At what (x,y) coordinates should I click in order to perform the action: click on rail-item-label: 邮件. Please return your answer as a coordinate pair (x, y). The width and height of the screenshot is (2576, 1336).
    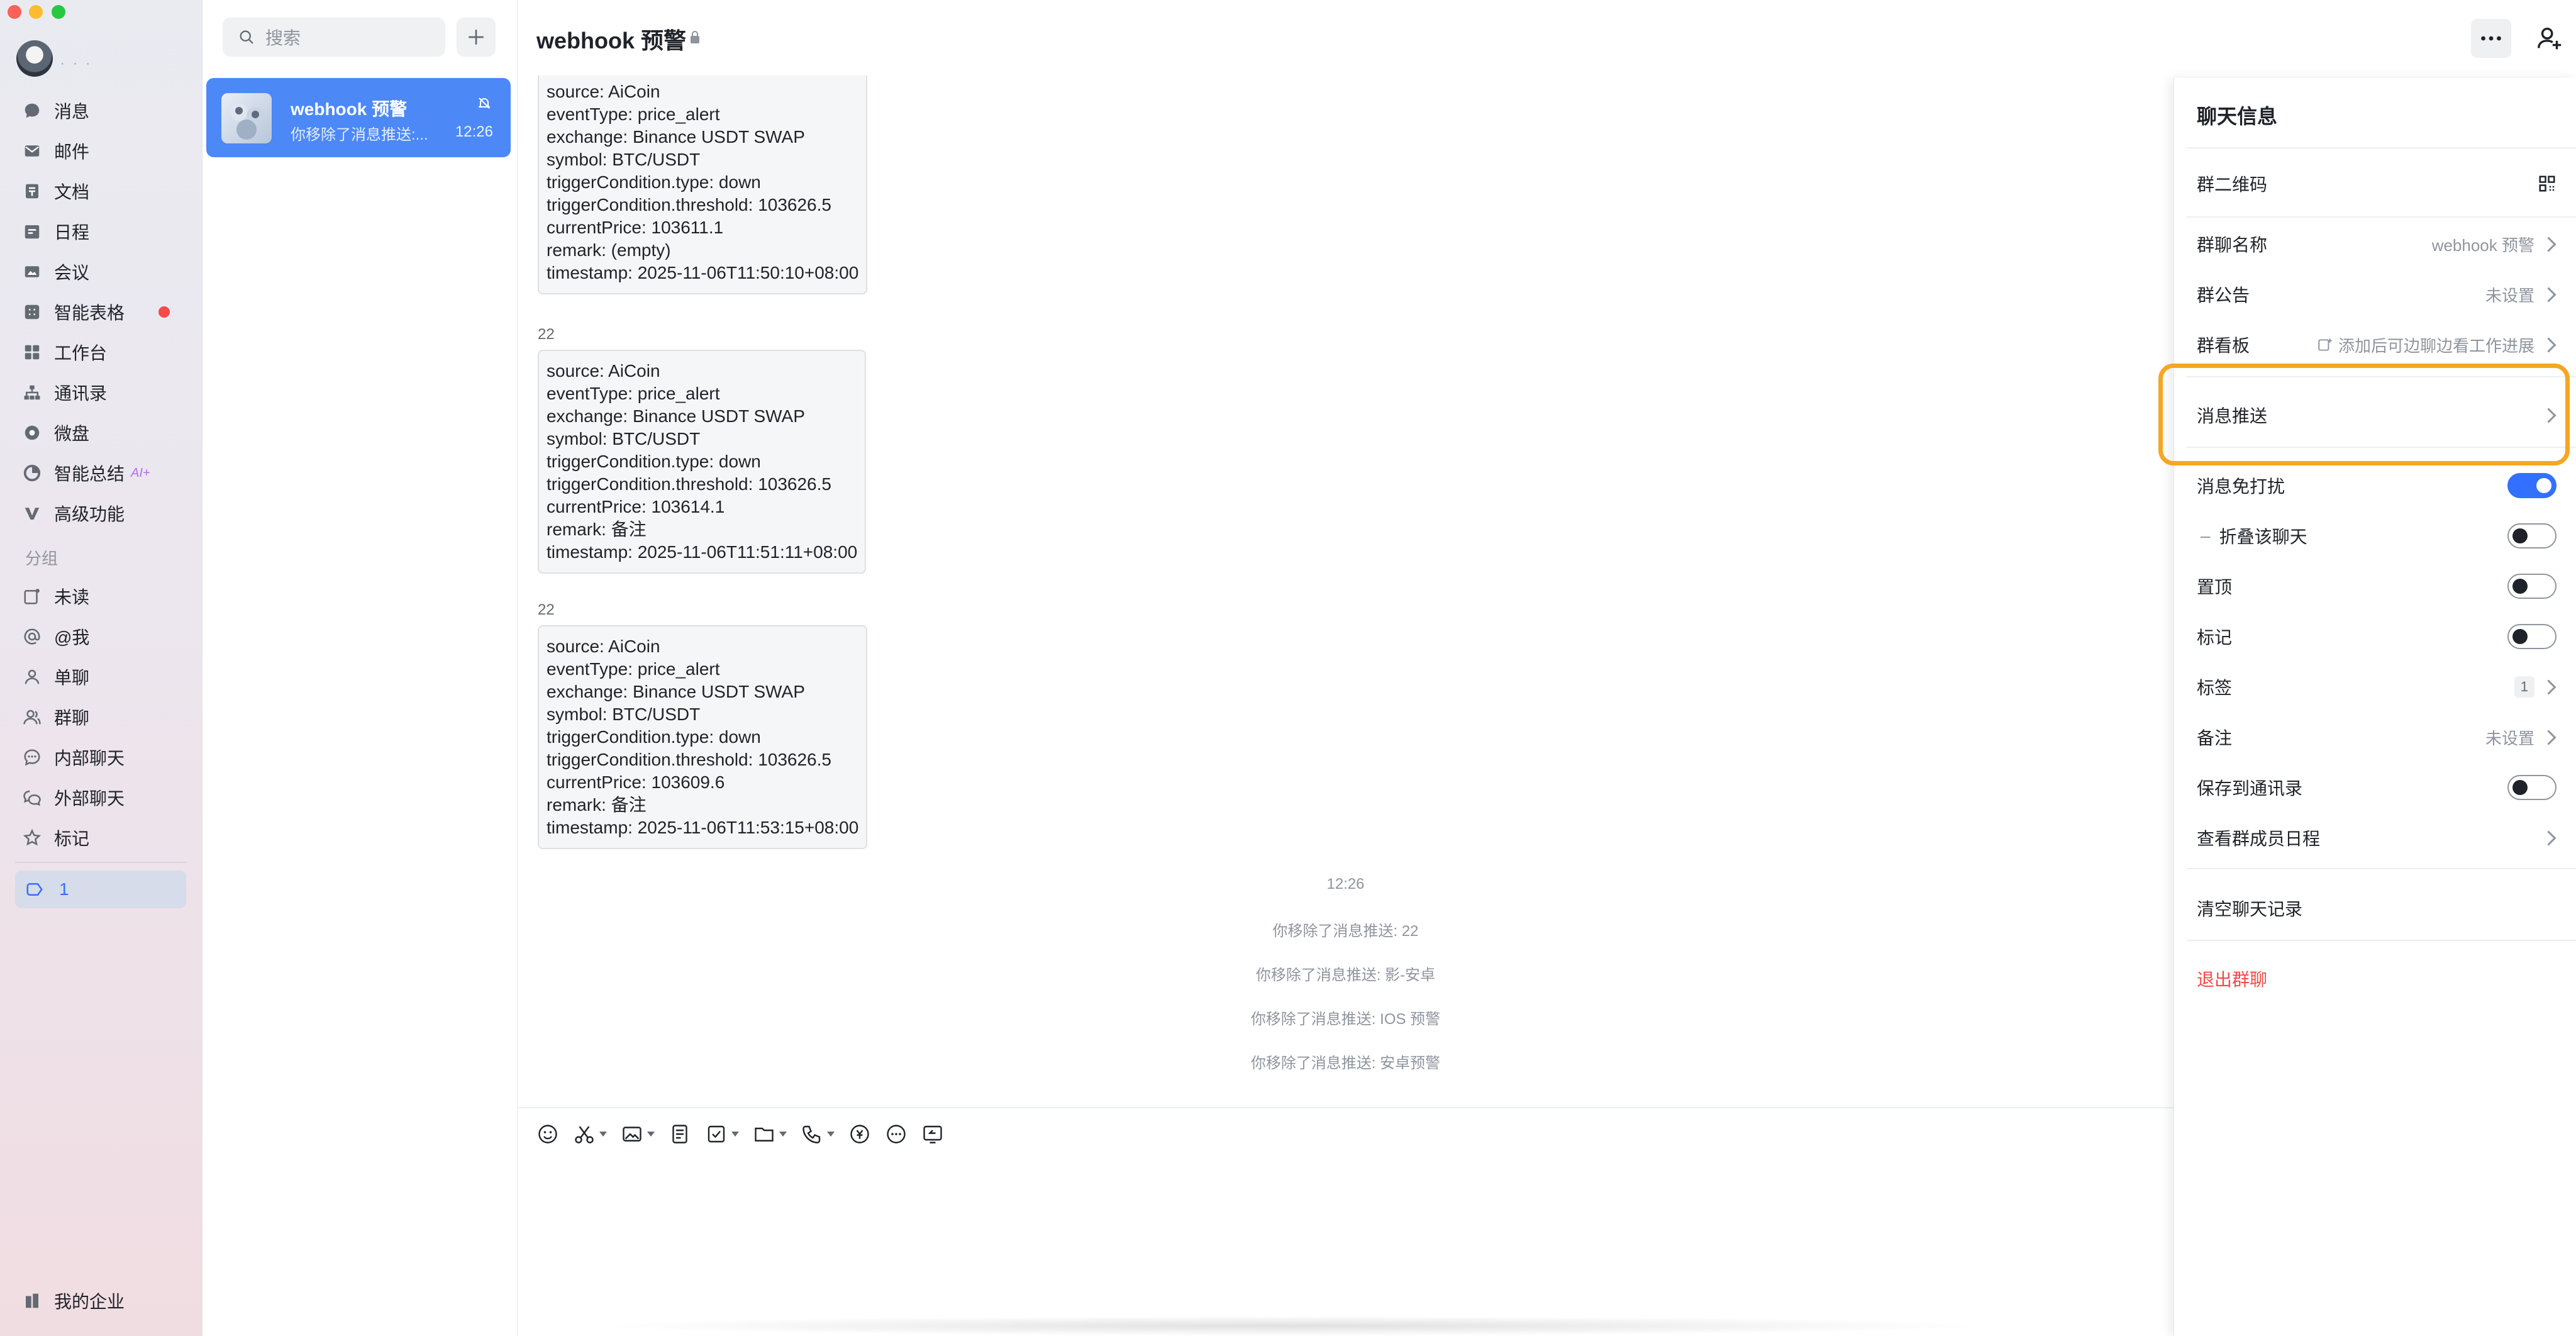
    Looking at the image, I should click on (72, 152).